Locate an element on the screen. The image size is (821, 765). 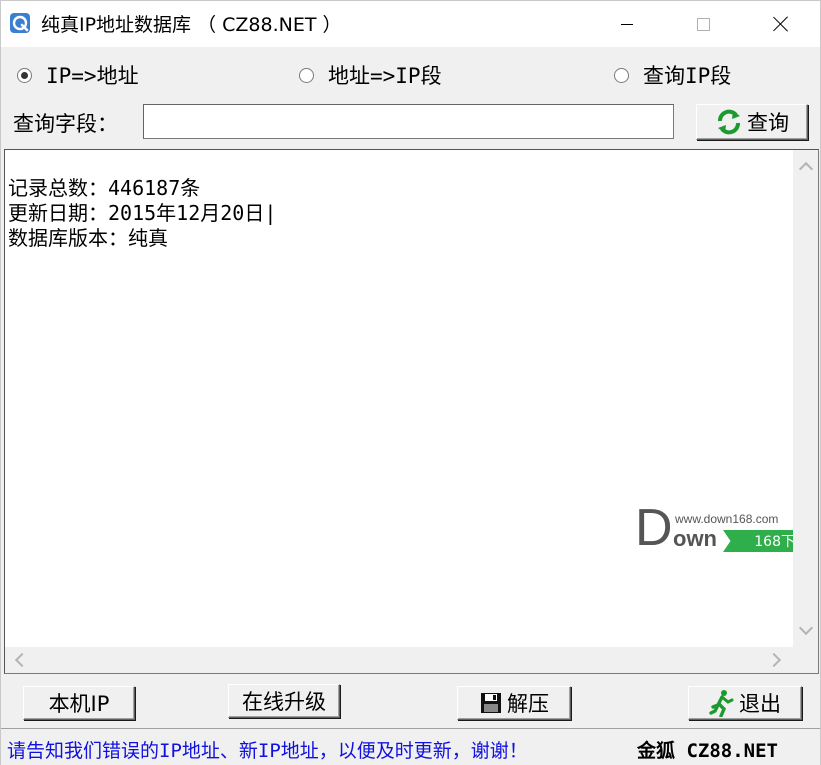
scroll-down-icon is located at coordinates (806, 628).